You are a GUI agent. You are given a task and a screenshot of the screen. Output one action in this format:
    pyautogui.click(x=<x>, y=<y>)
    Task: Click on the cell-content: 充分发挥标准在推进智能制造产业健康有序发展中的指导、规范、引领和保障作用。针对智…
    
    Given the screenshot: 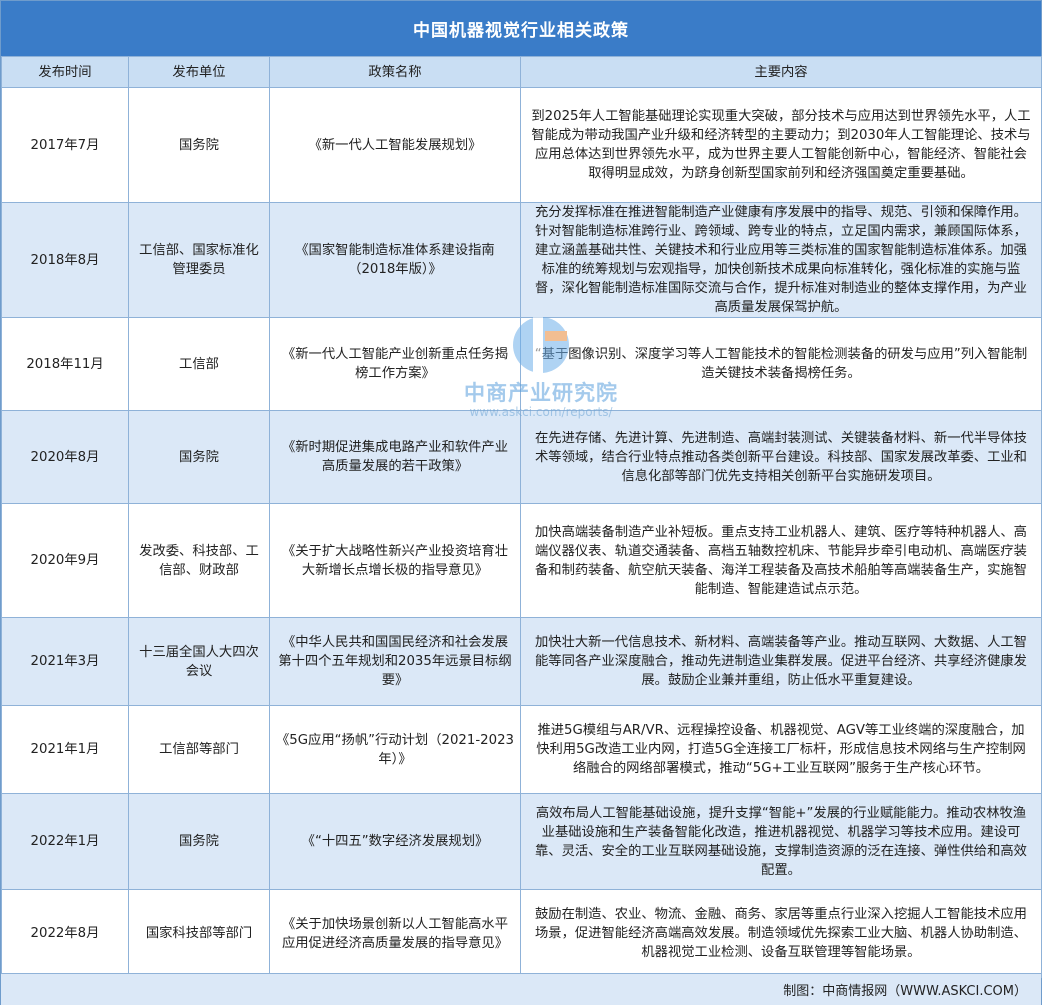 What is the action you would take?
    pyautogui.click(x=781, y=260)
    